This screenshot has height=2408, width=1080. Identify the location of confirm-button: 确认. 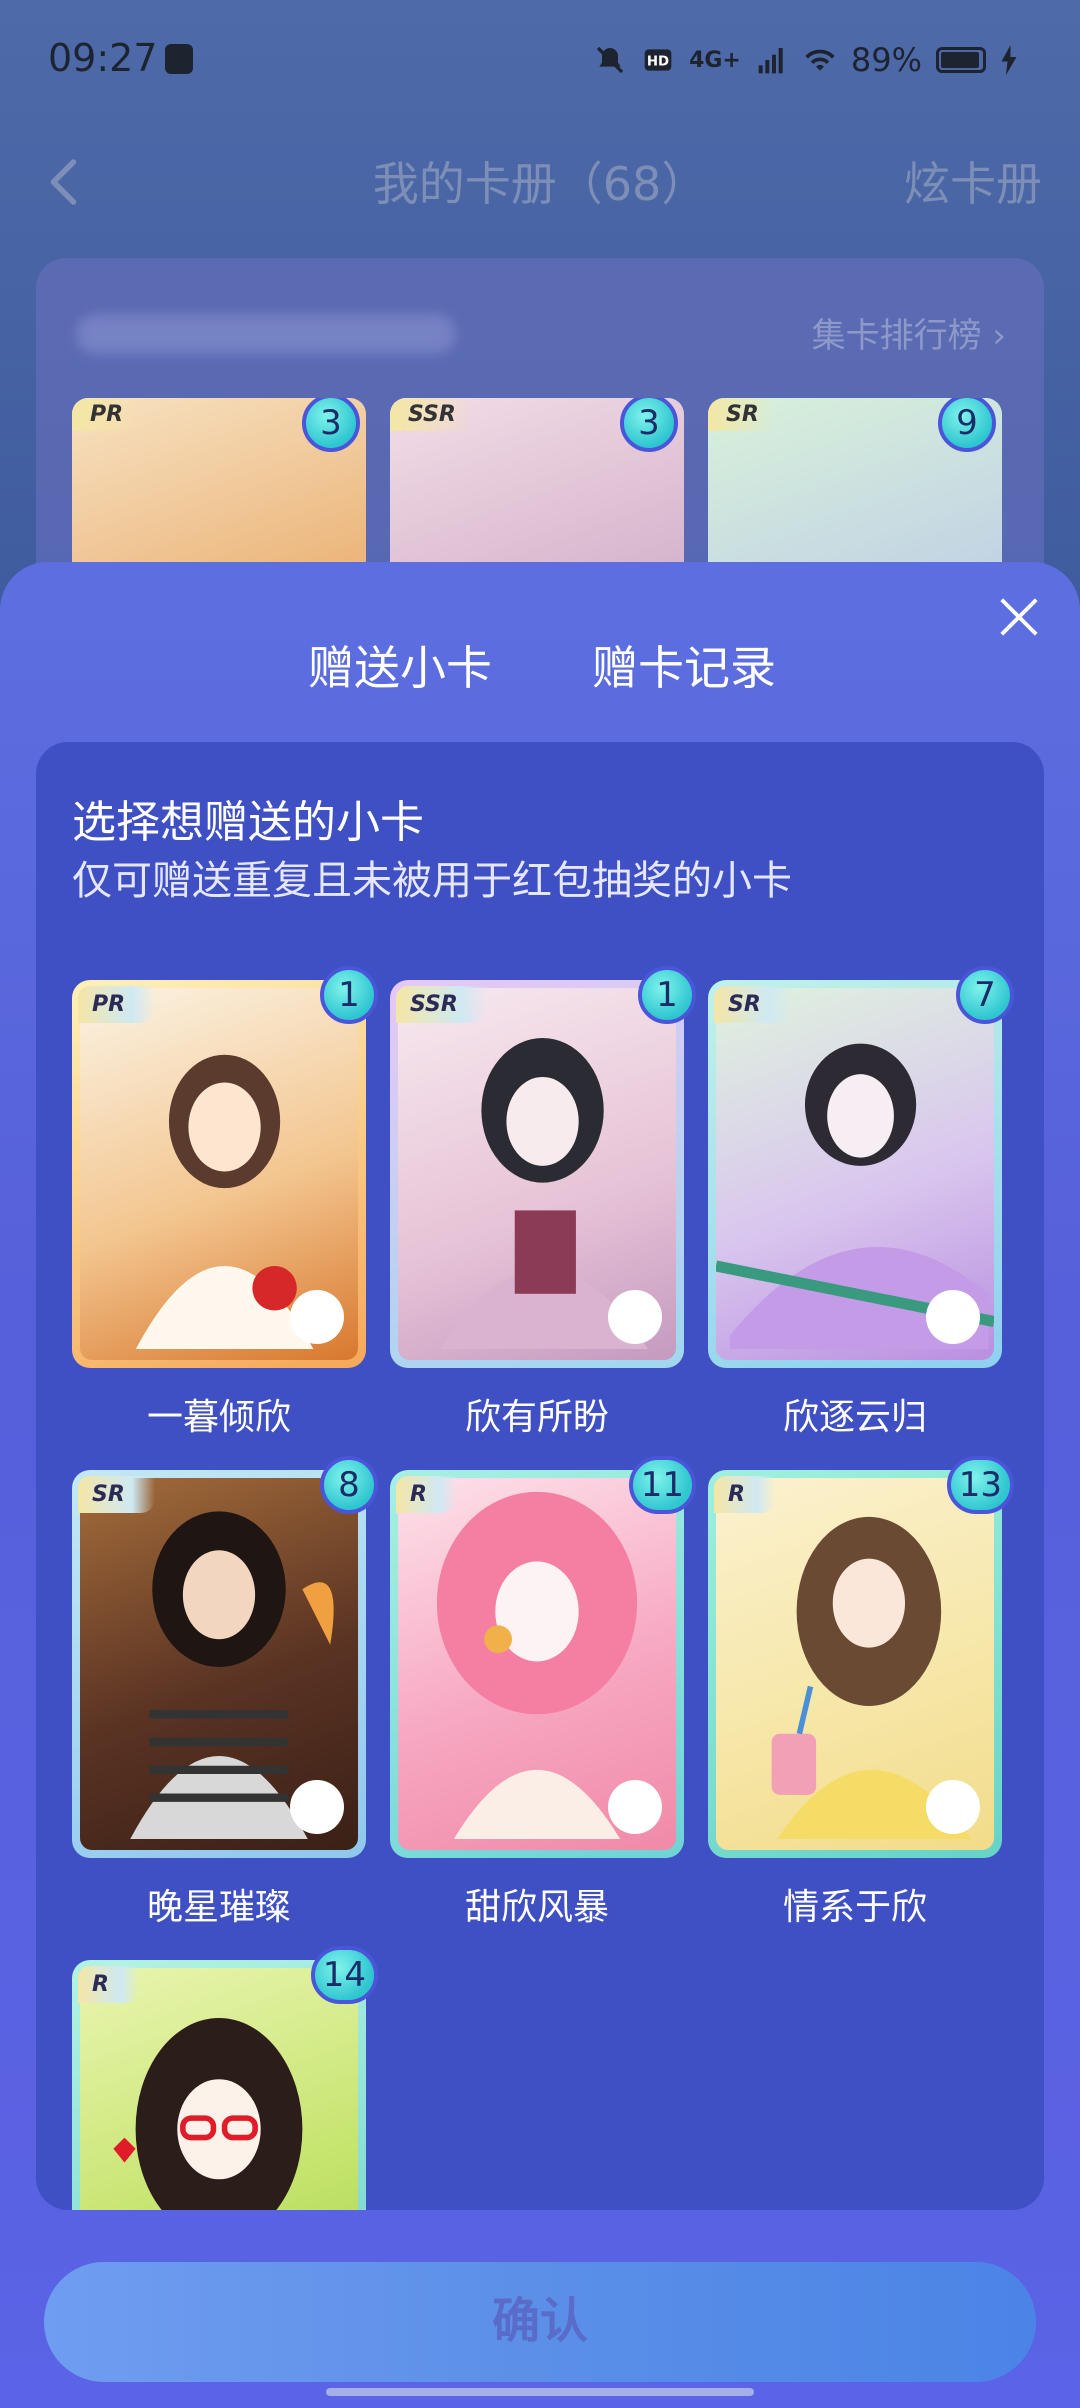
(540, 2322).